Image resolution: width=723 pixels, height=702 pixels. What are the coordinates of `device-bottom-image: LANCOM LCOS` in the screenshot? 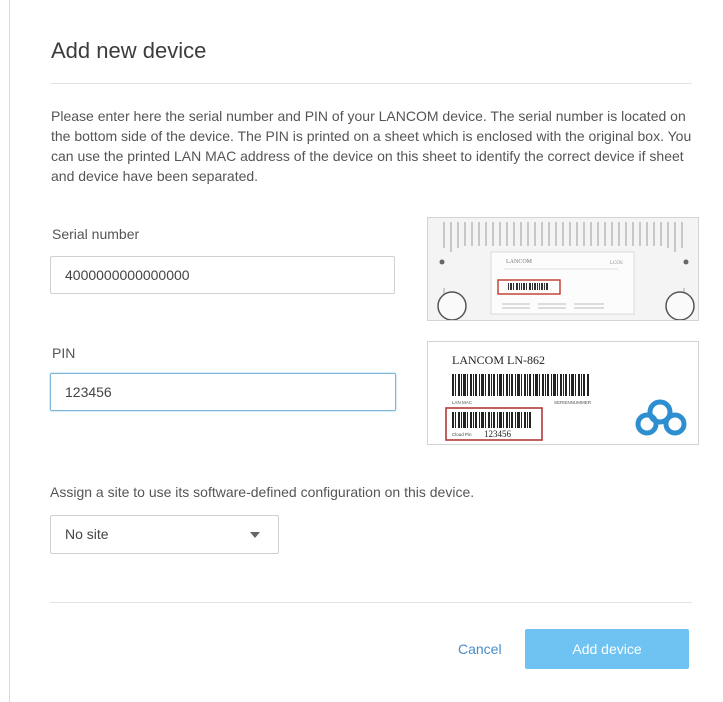 It's located at (563, 269).